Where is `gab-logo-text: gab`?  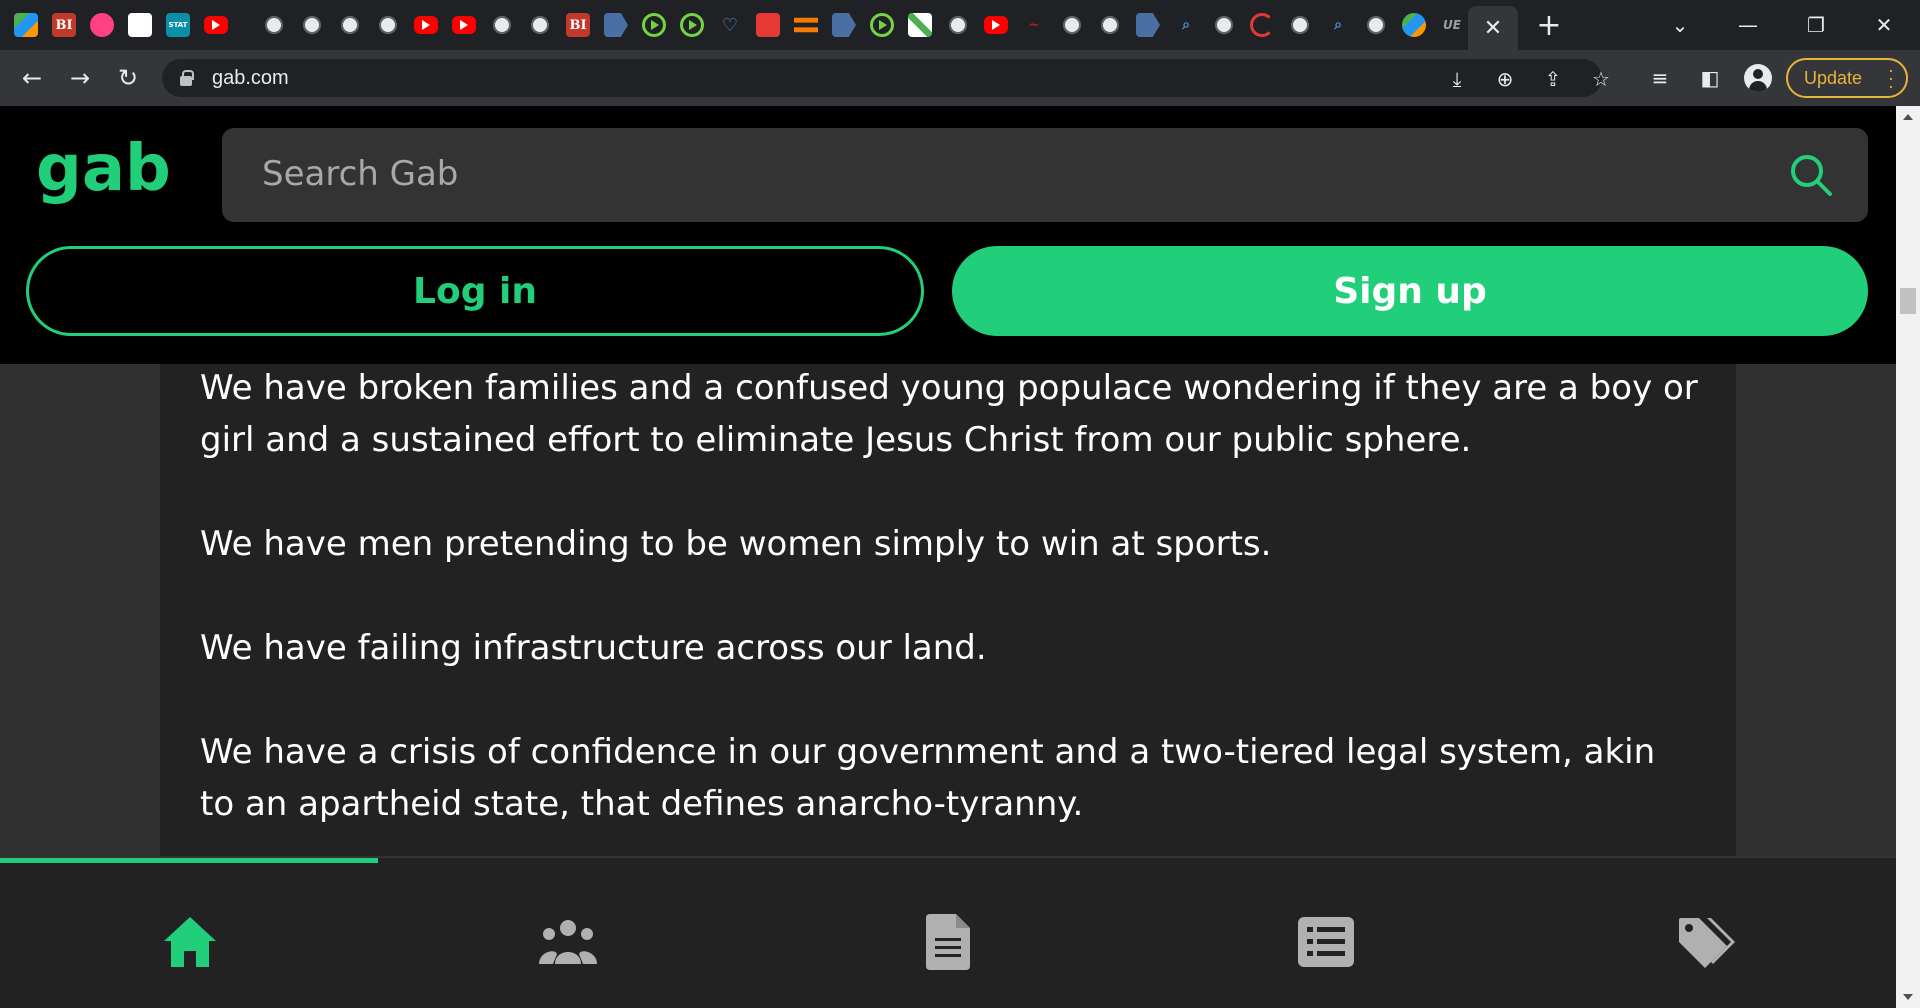 gab-logo-text: gab is located at coordinates (103, 169).